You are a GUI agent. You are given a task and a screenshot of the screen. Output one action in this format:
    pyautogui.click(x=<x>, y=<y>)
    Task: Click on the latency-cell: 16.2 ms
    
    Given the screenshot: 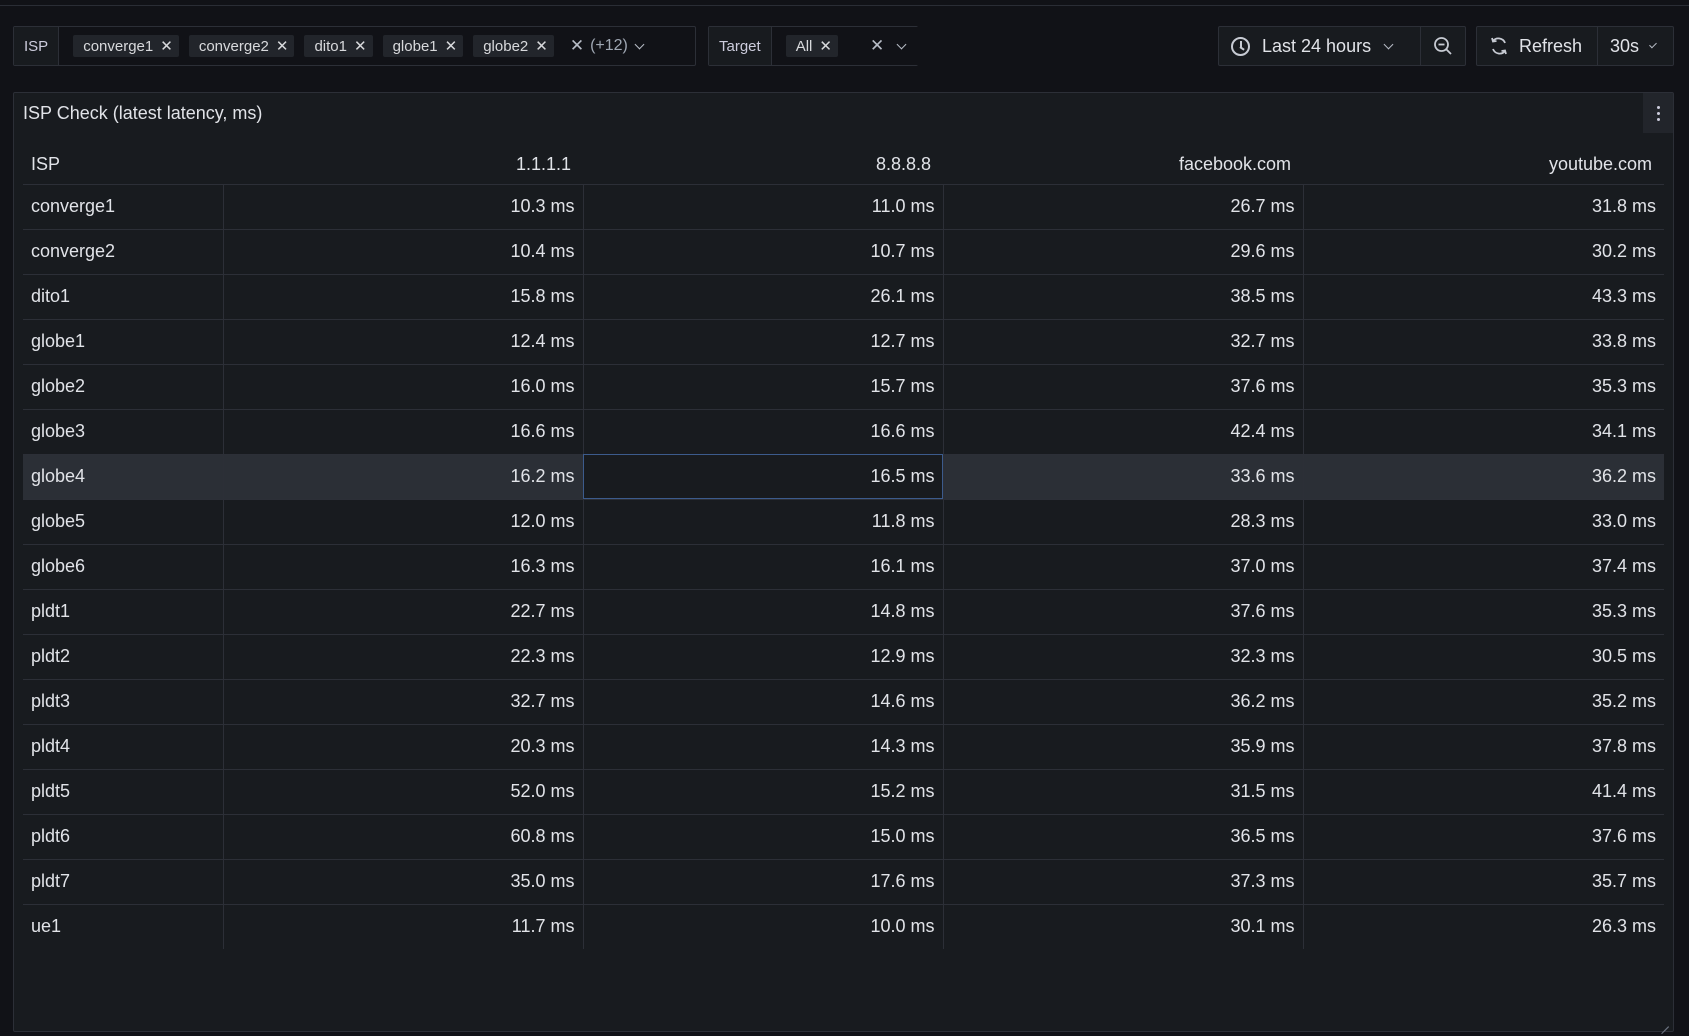 What is the action you would take?
    pyautogui.click(x=402, y=477)
    